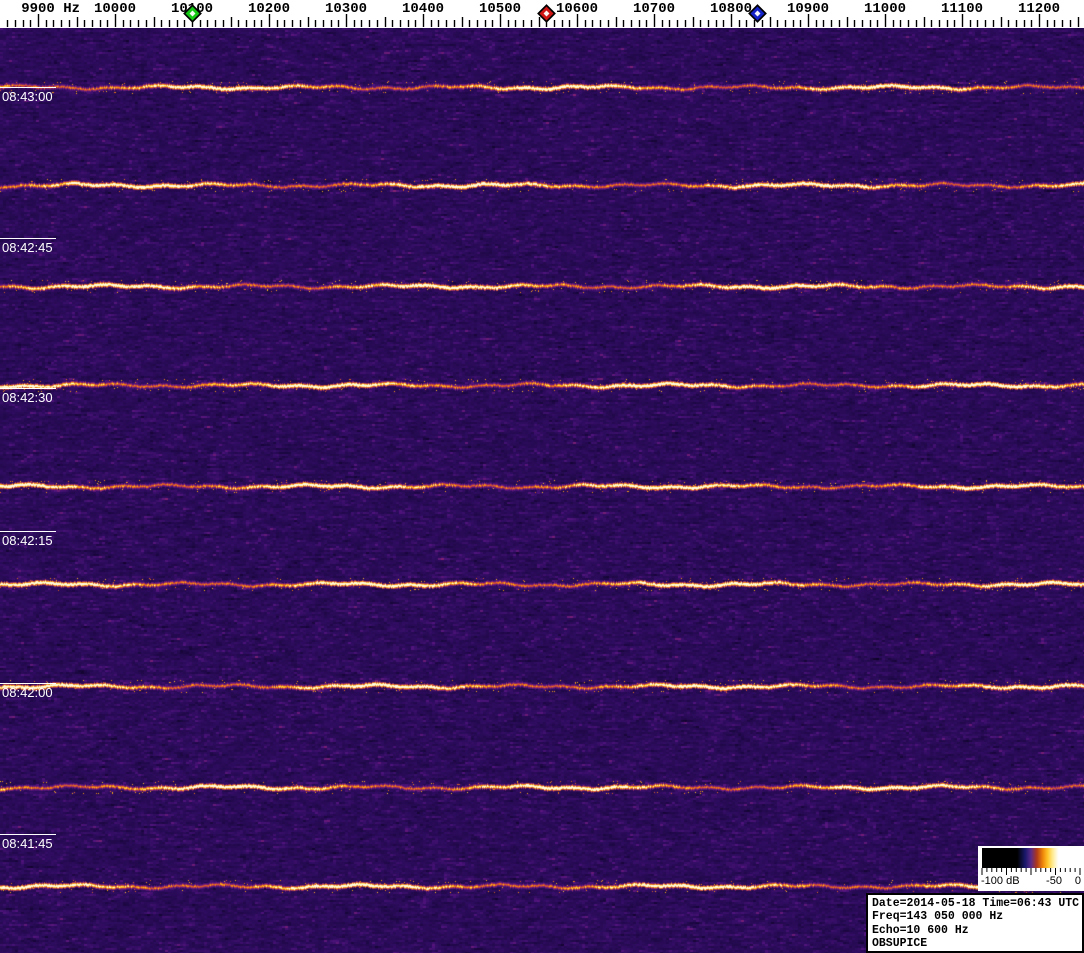 The width and height of the screenshot is (1084, 953). Describe the element at coordinates (900, 944) in the screenshot. I see `info-station: OBSUPICE` at that location.